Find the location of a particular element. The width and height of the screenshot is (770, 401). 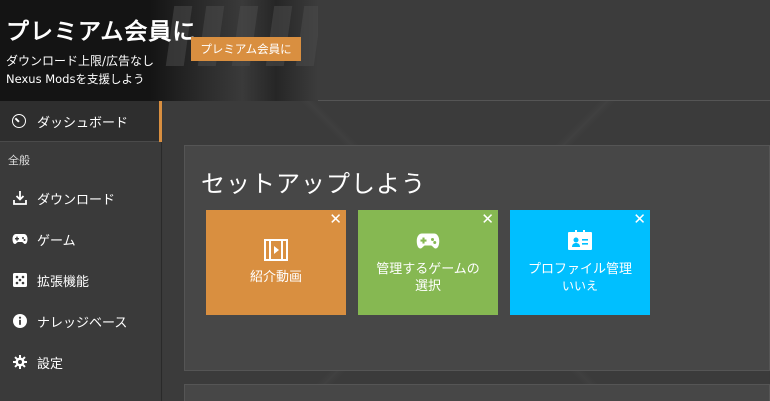

sidebar-item-label: ナレッジベース is located at coordinates (82, 323).